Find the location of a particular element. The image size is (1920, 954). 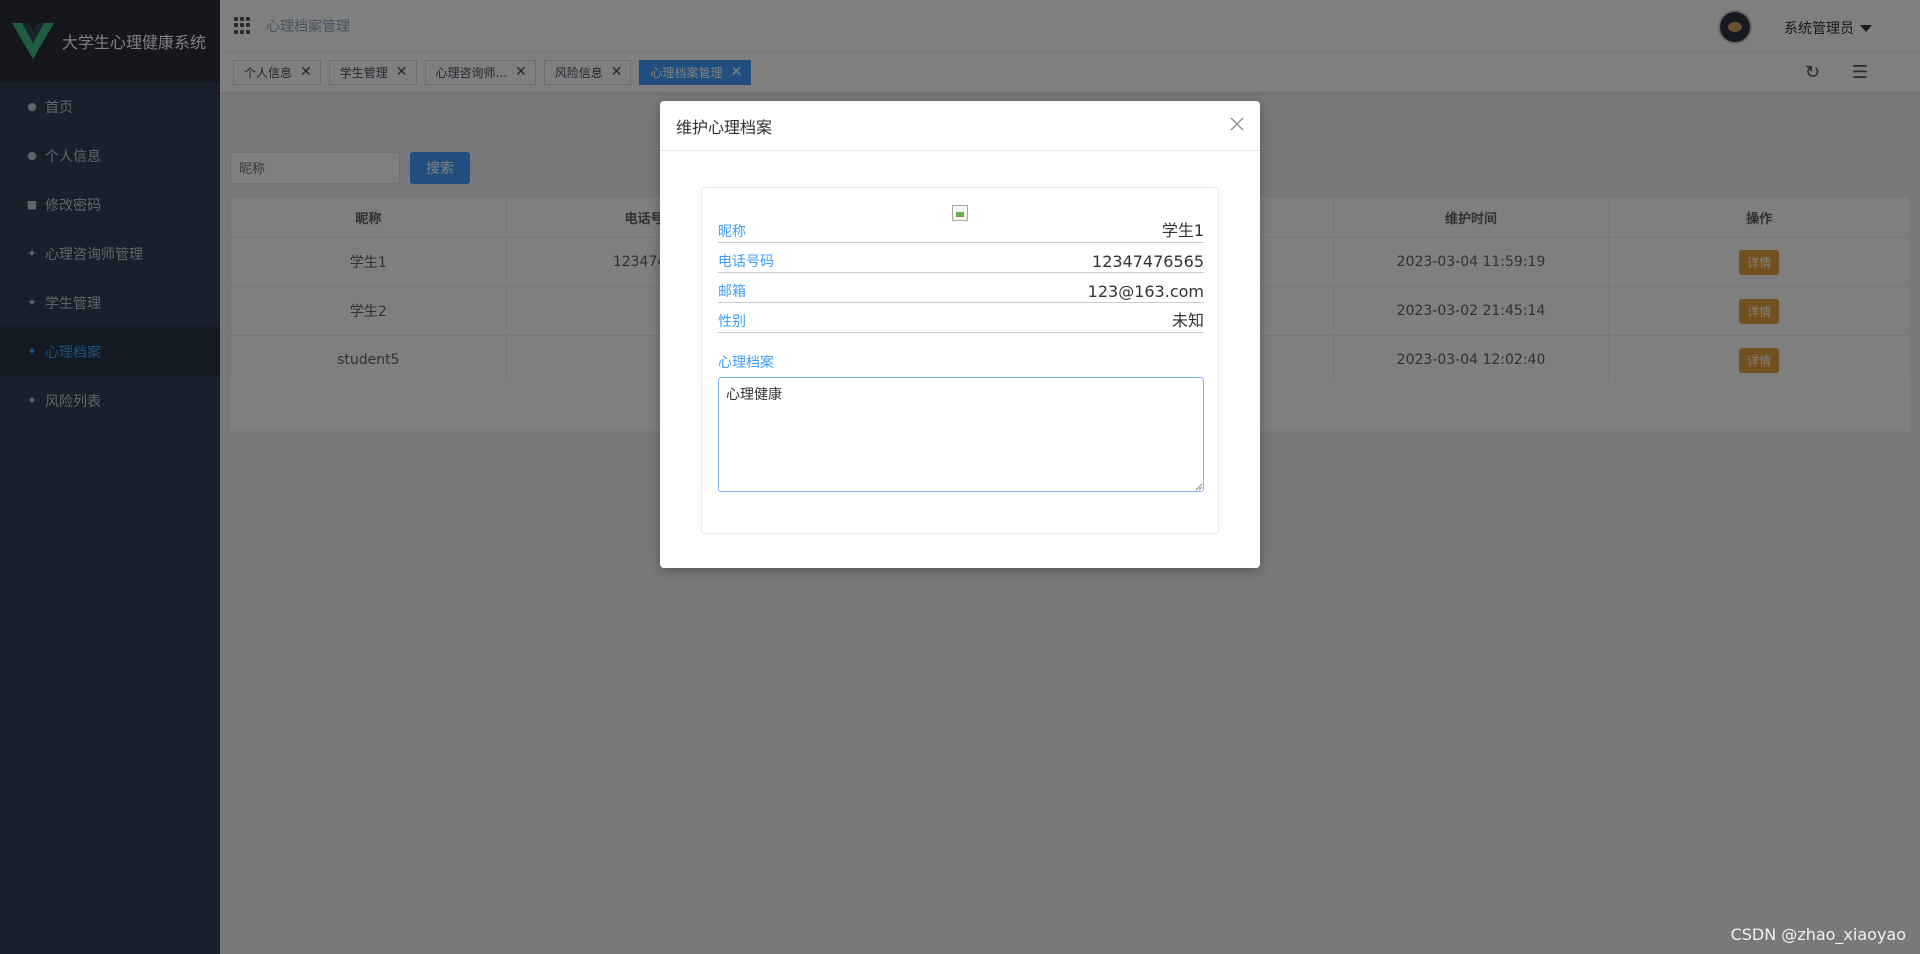

field-gender: 性别 未知 is located at coordinates (961, 318).